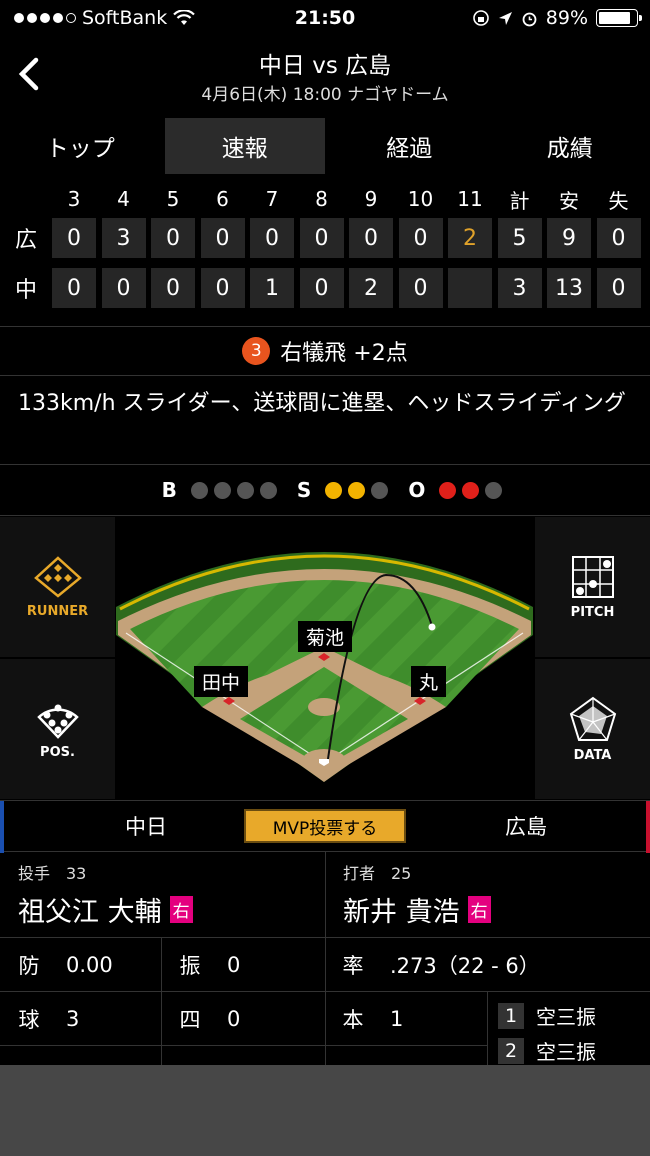  Describe the element at coordinates (529, 19) in the screenshot. I see `alarm-icon` at that location.